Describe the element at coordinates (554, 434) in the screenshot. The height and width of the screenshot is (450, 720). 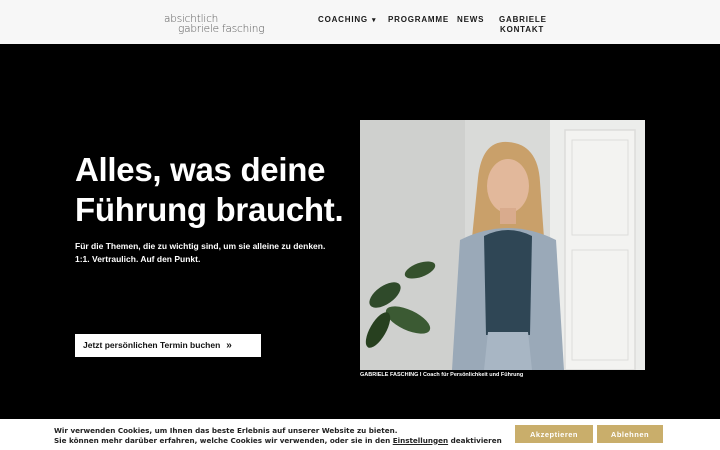
I see `accept-cookies-button: Akzeptieren` at that location.